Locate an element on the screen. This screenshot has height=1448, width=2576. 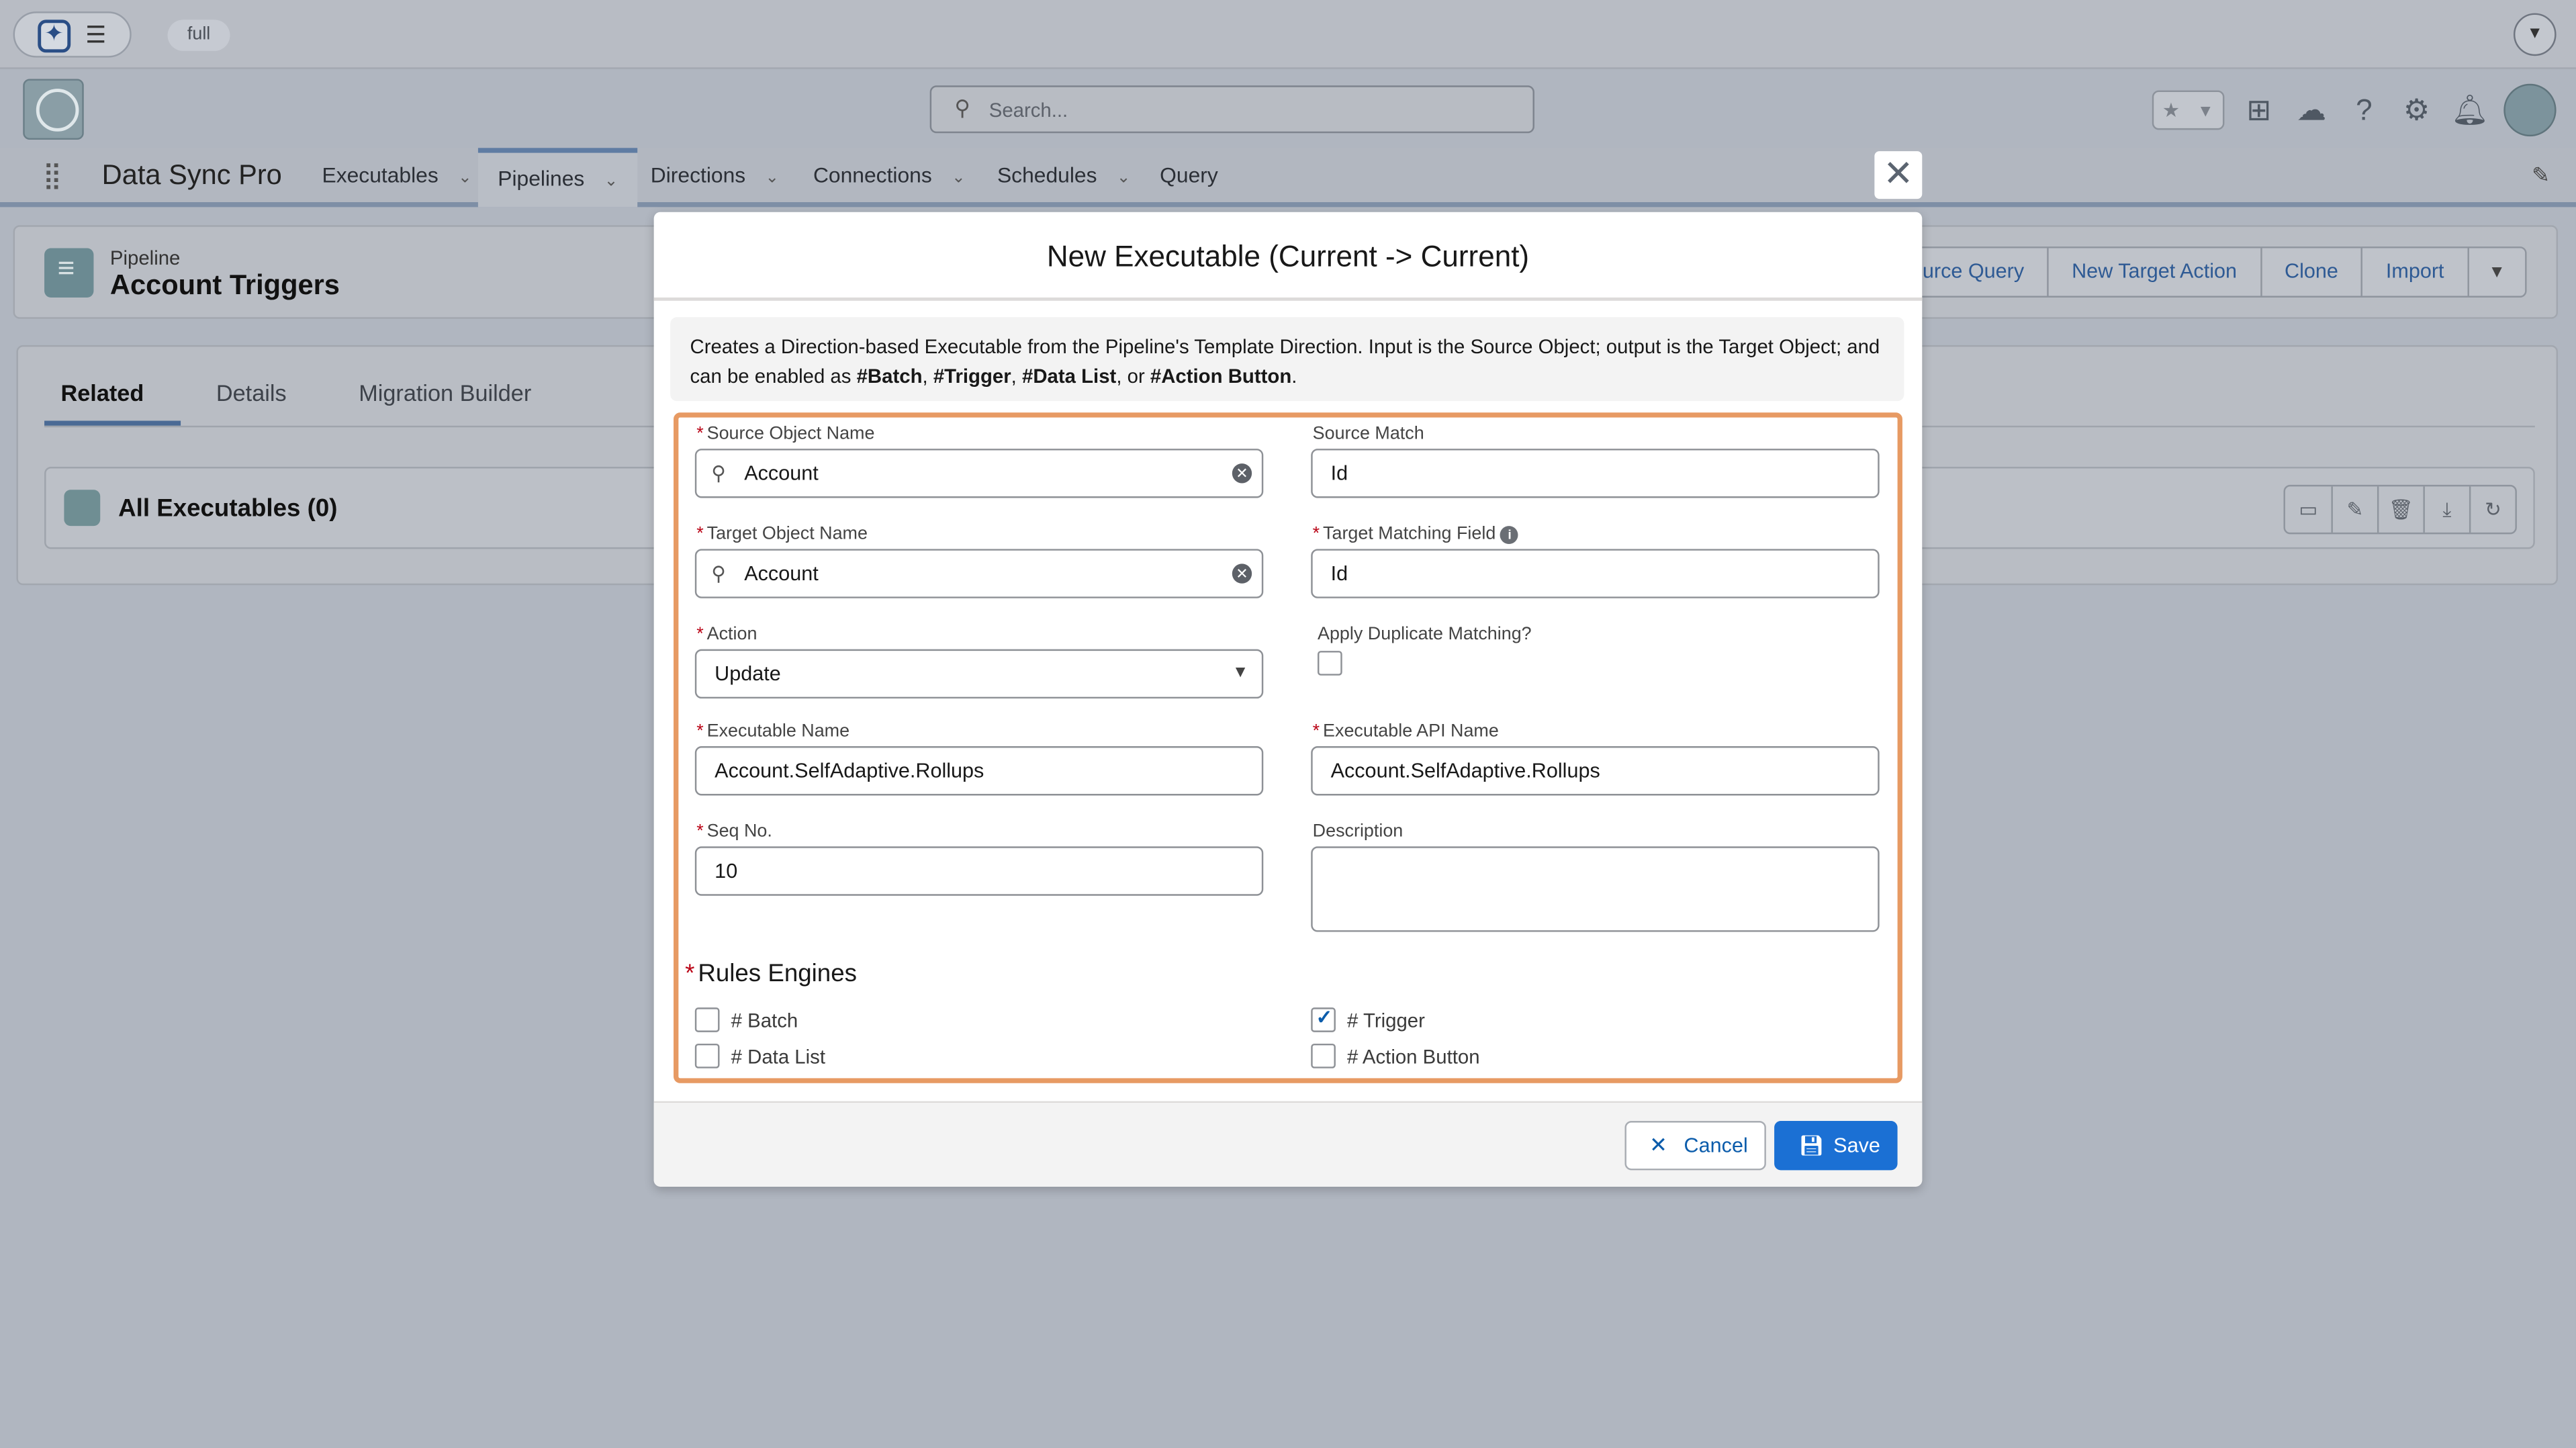
cancel-button: ✕ Cancel is located at coordinates (1695, 1146).